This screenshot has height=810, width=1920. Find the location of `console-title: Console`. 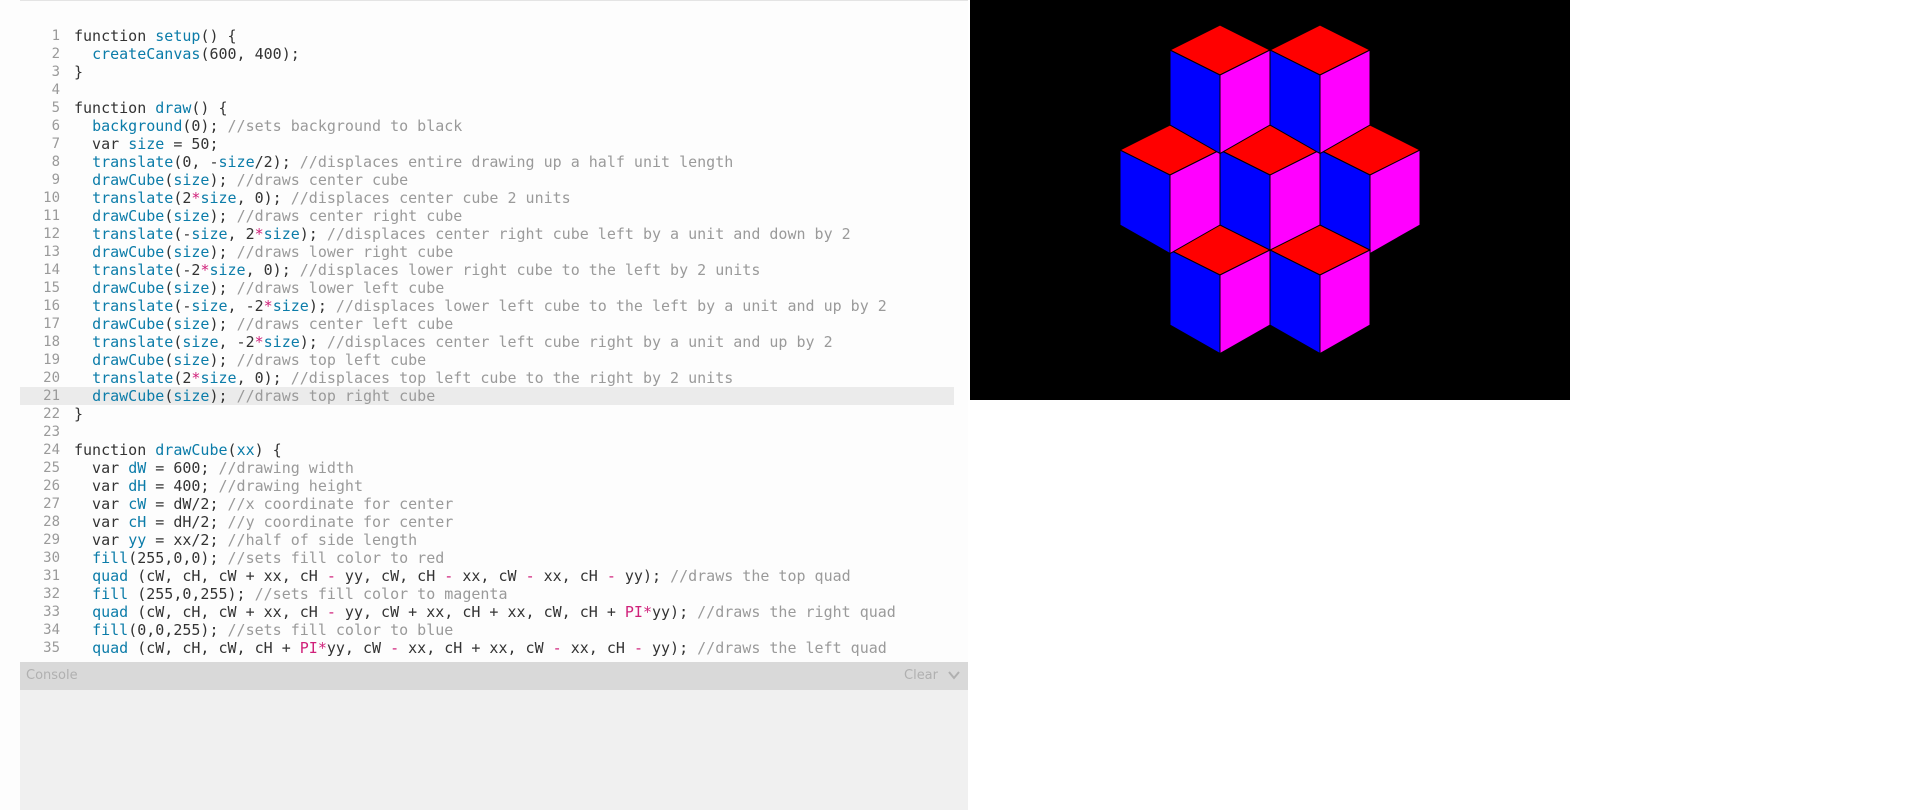

console-title: Console is located at coordinates (52, 675).